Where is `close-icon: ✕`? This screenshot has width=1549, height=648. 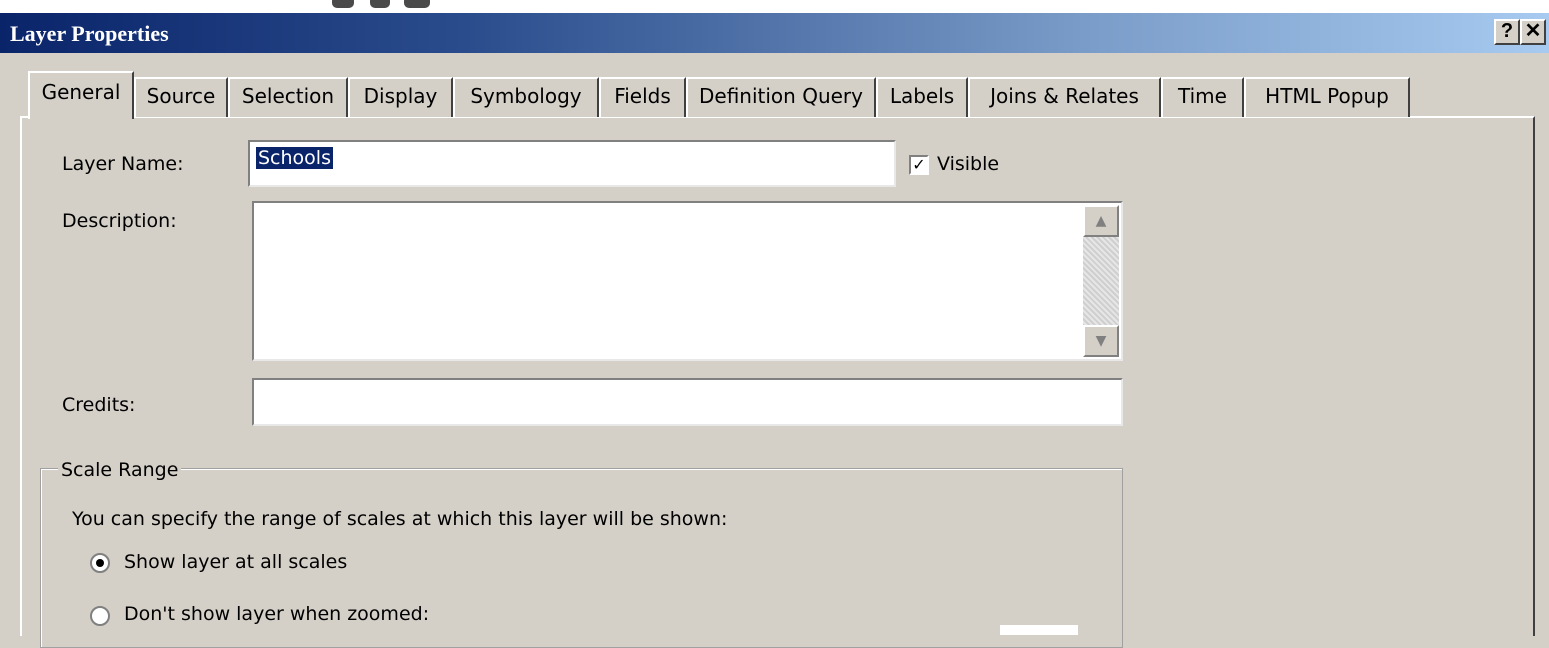 close-icon: ✕ is located at coordinates (1533, 31).